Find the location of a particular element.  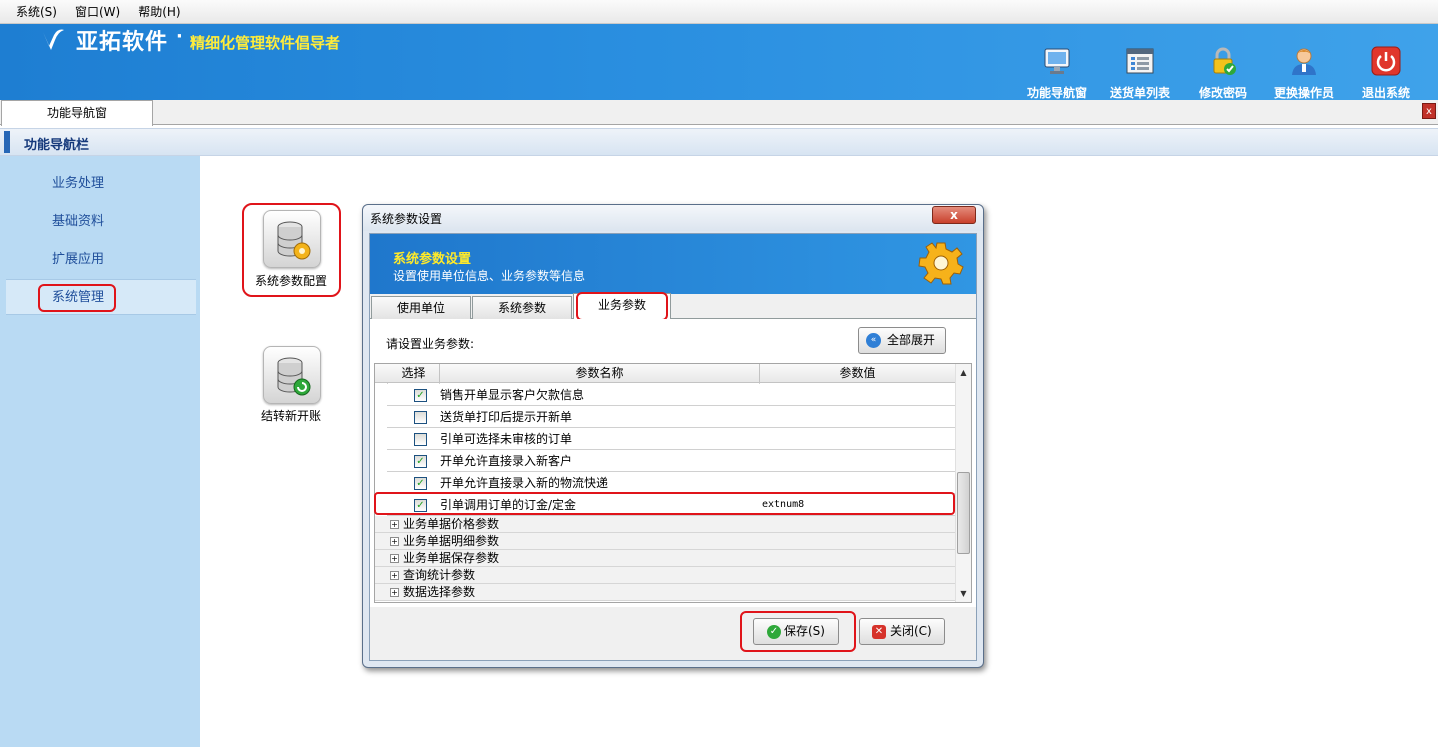

tool-delivery-list: 送货单列表 is located at coordinates (1140, 73).